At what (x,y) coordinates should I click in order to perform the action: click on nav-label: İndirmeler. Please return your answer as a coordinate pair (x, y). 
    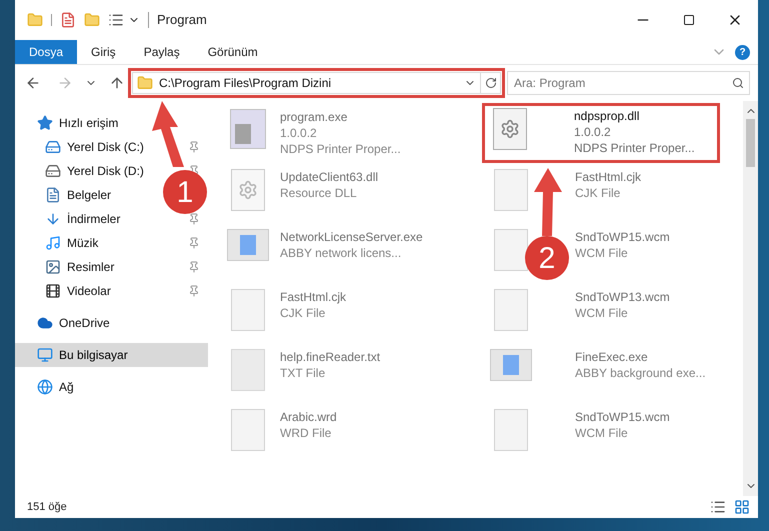
    Looking at the image, I should click on (93, 219).